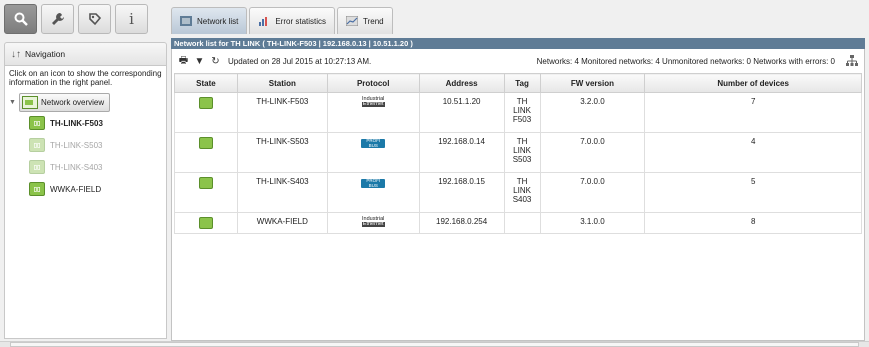  Describe the element at coordinates (292, 20) in the screenshot. I see `tab-error-statistics: Error statistics` at that location.